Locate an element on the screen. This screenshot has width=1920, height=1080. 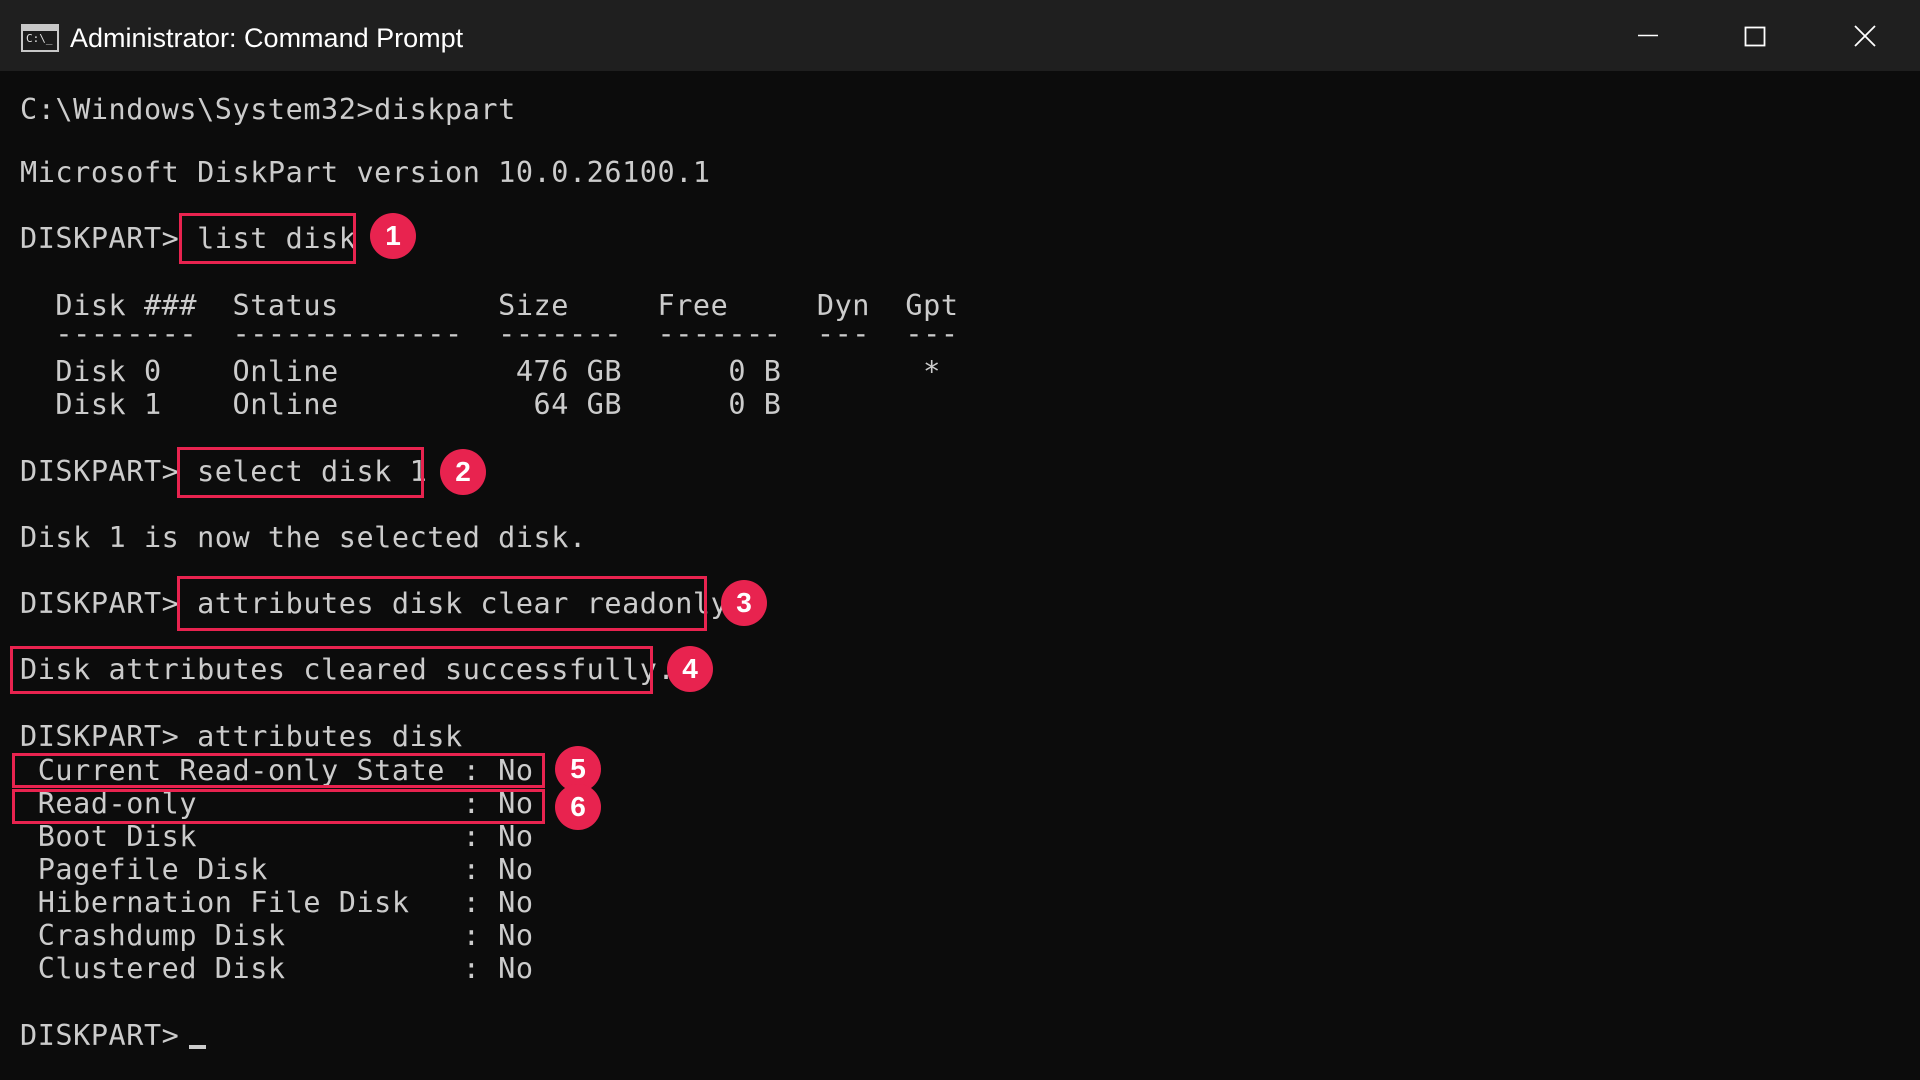
app-icon-label: C:\_ is located at coordinates (39, 38).